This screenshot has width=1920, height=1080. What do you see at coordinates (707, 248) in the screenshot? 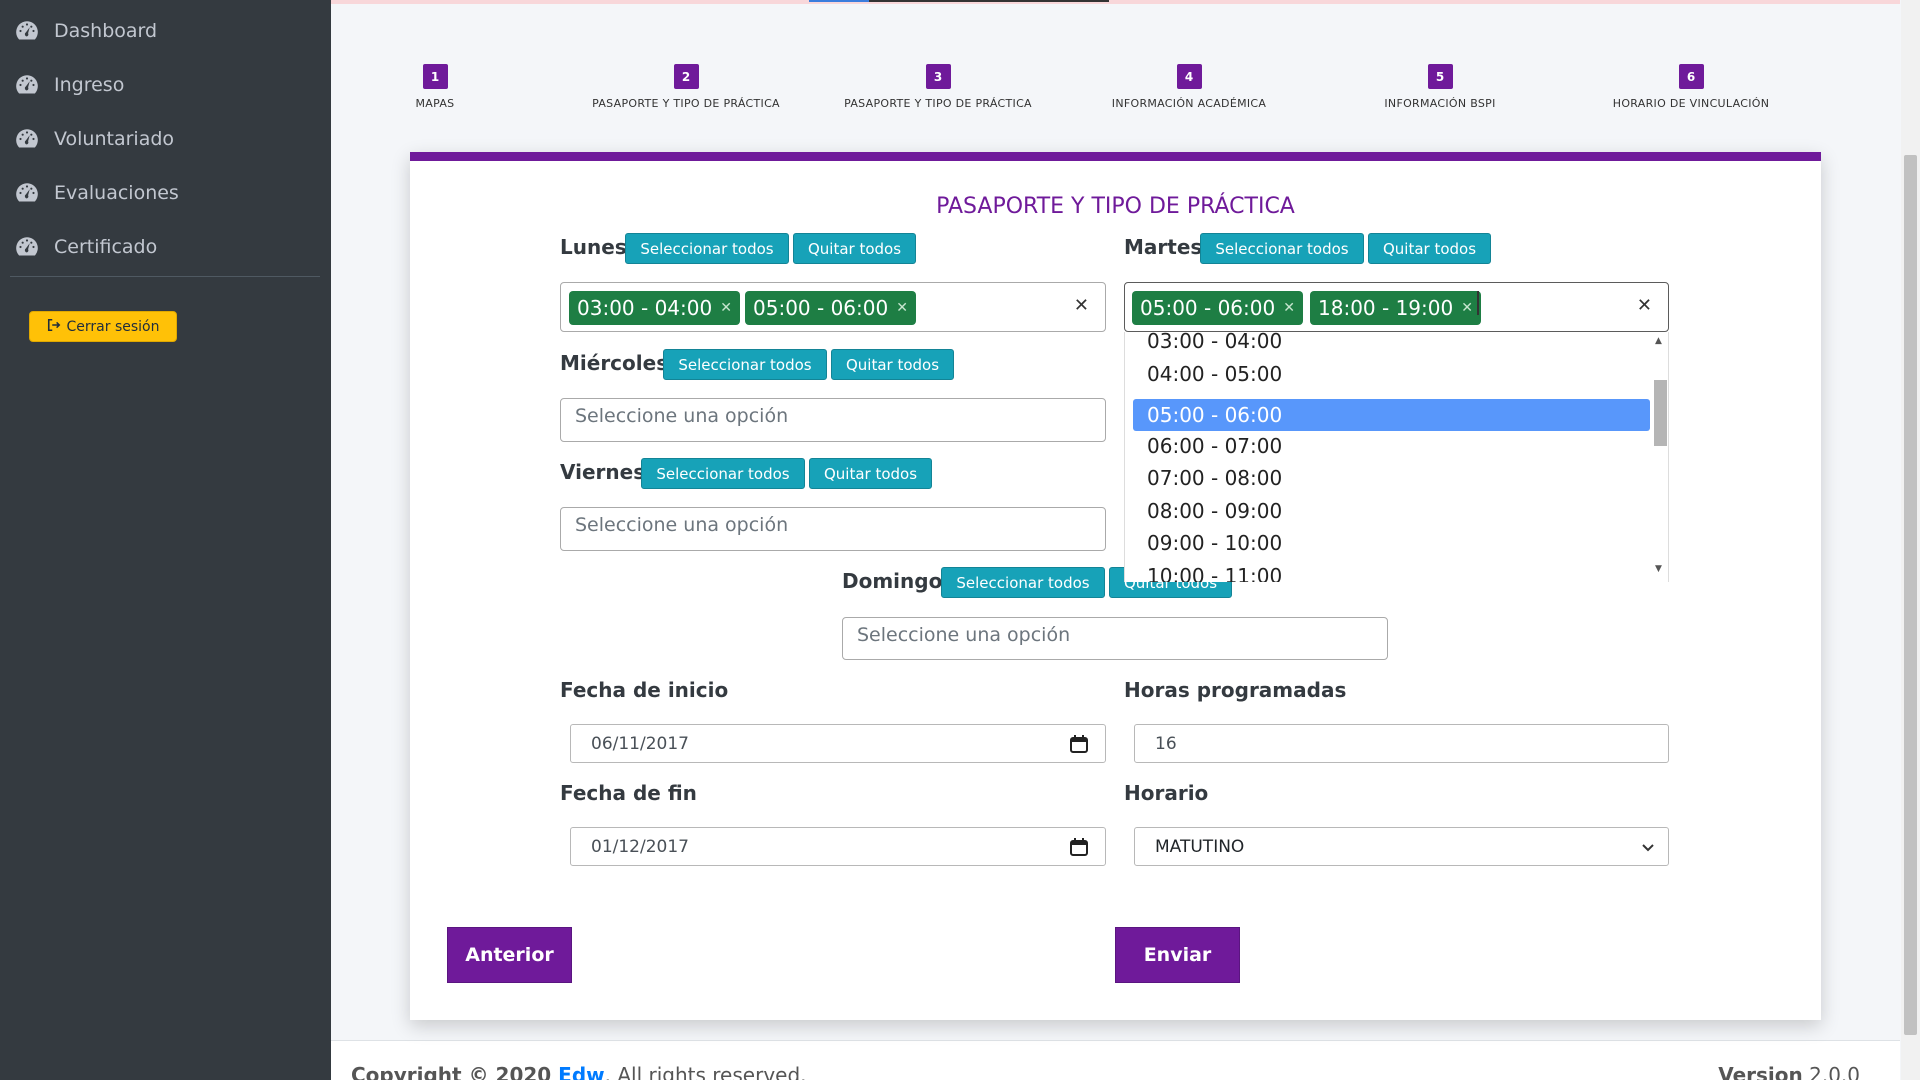
I see `lunes-select-all-button: Seleccionar todos` at bounding box center [707, 248].